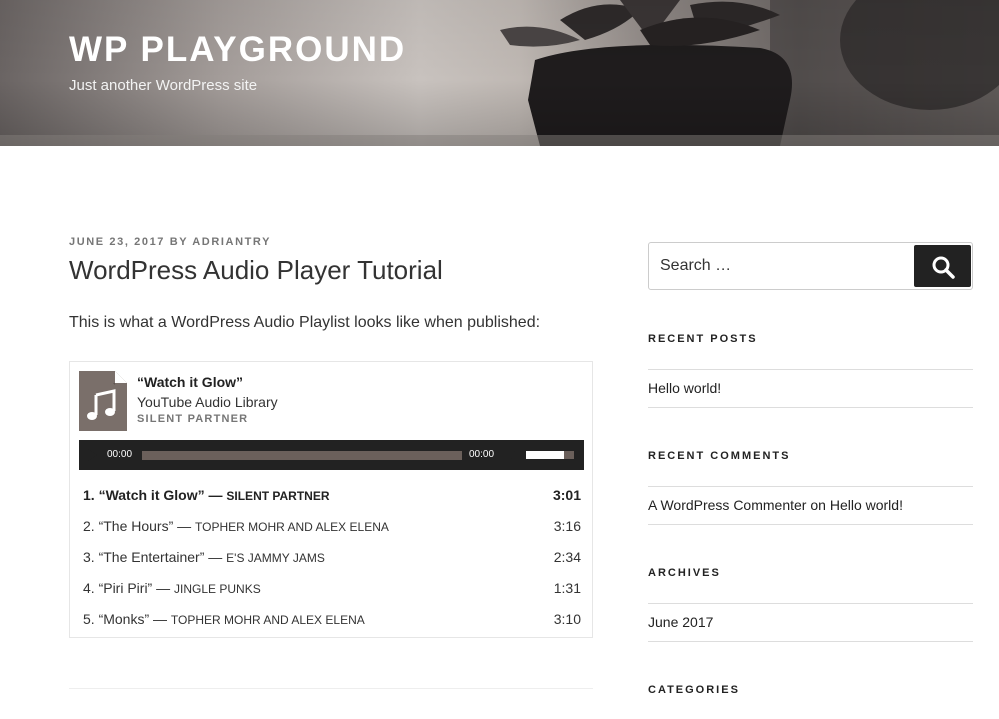  I want to click on play-button, so click(92, 455).